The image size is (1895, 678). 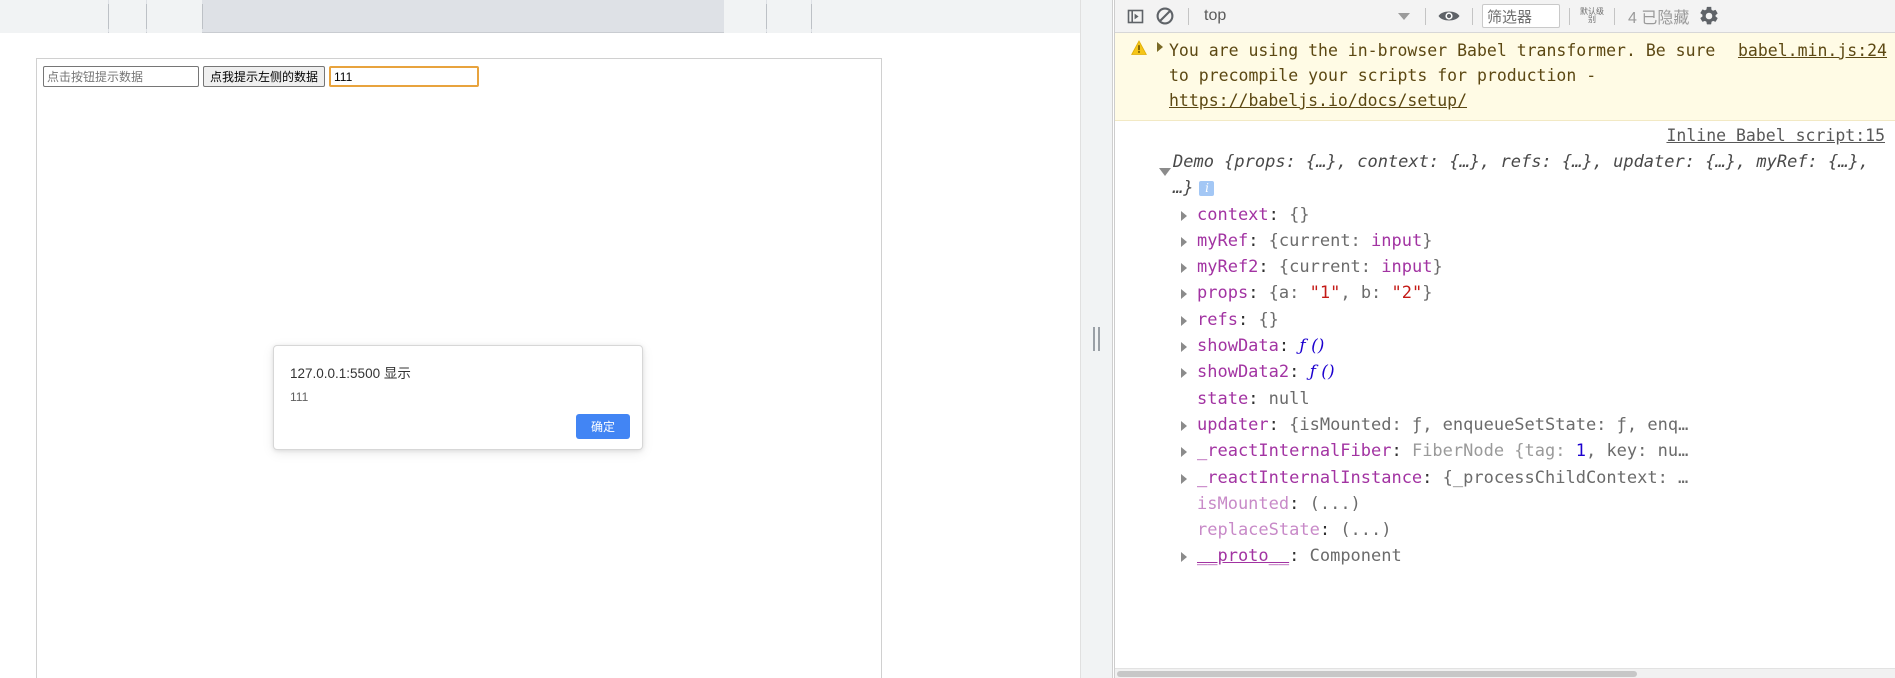 I want to click on property-key: _reactInternalFiber, so click(x=1294, y=451).